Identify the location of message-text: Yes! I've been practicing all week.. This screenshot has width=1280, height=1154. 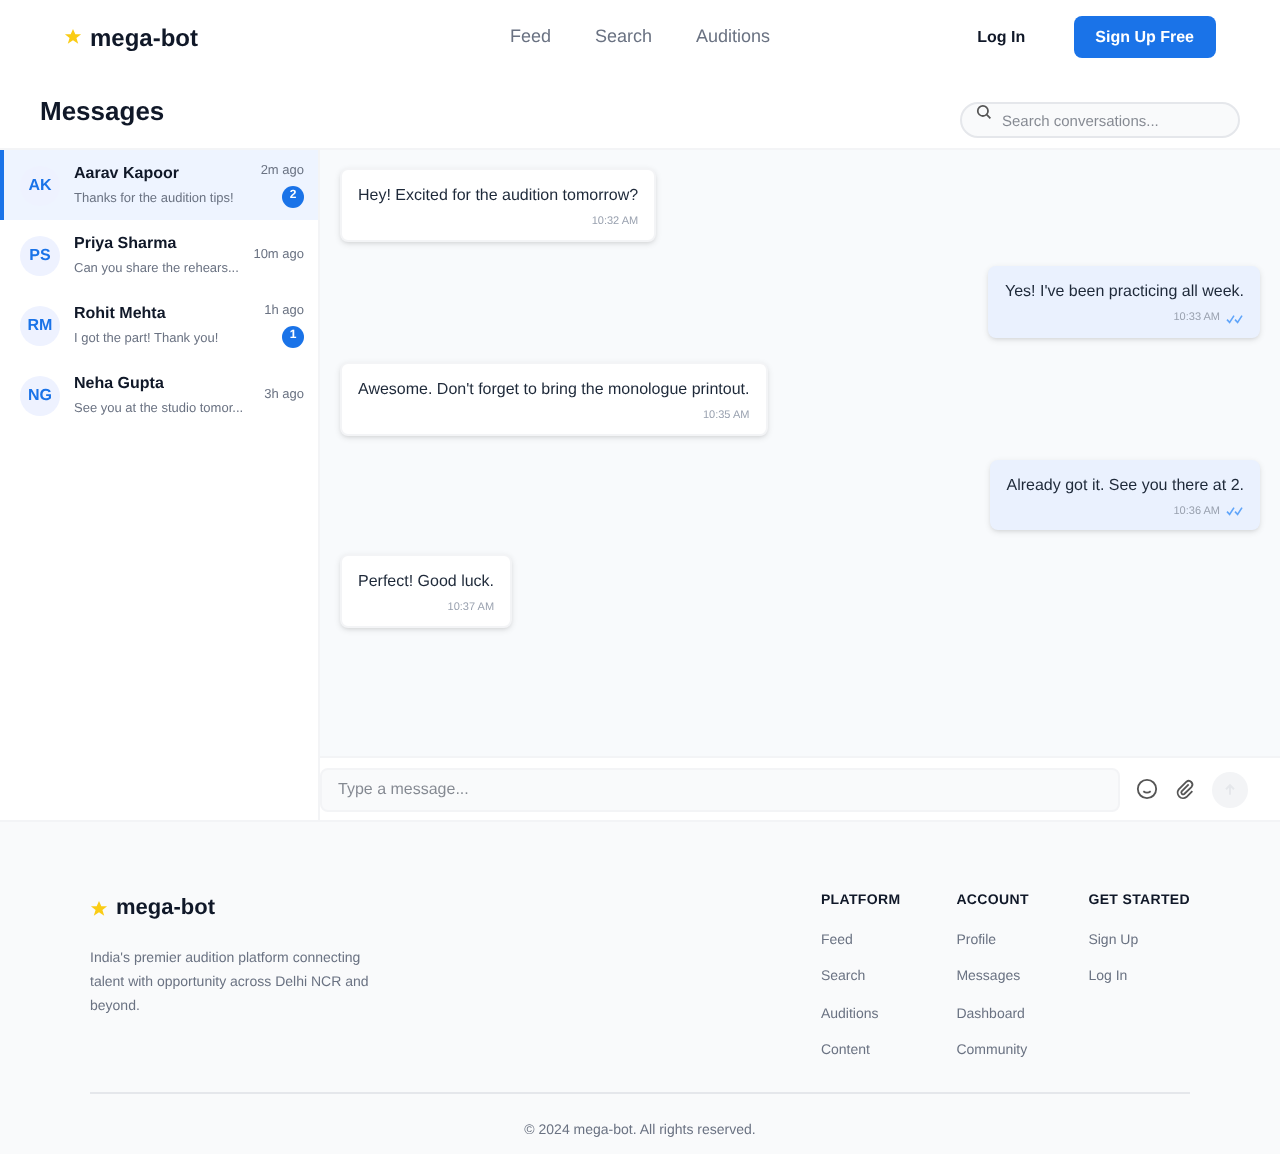
(1124, 292).